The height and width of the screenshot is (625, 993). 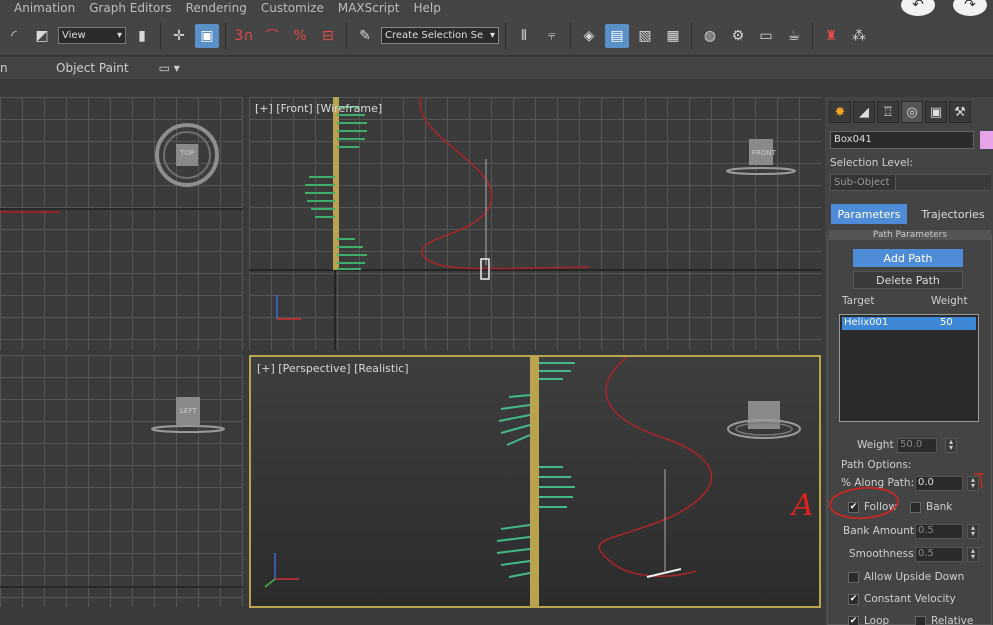 What do you see at coordinates (365, 36) in the screenshot?
I see `edit-named-selection-icon: ✎` at bounding box center [365, 36].